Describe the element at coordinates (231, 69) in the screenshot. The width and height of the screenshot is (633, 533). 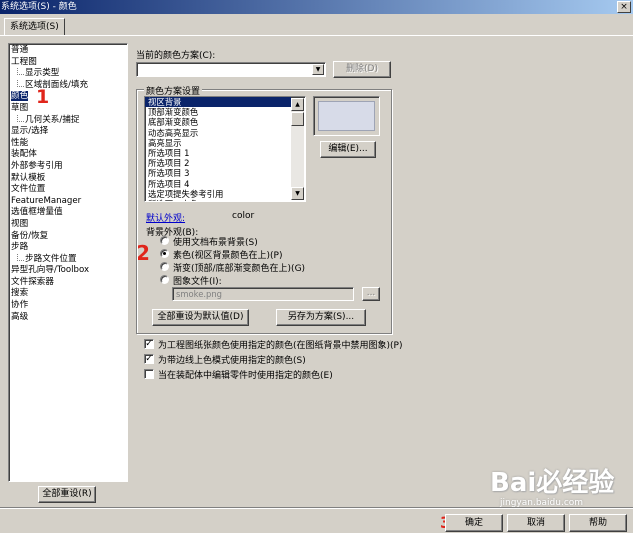
I see `scheme-select: ▼` at that location.